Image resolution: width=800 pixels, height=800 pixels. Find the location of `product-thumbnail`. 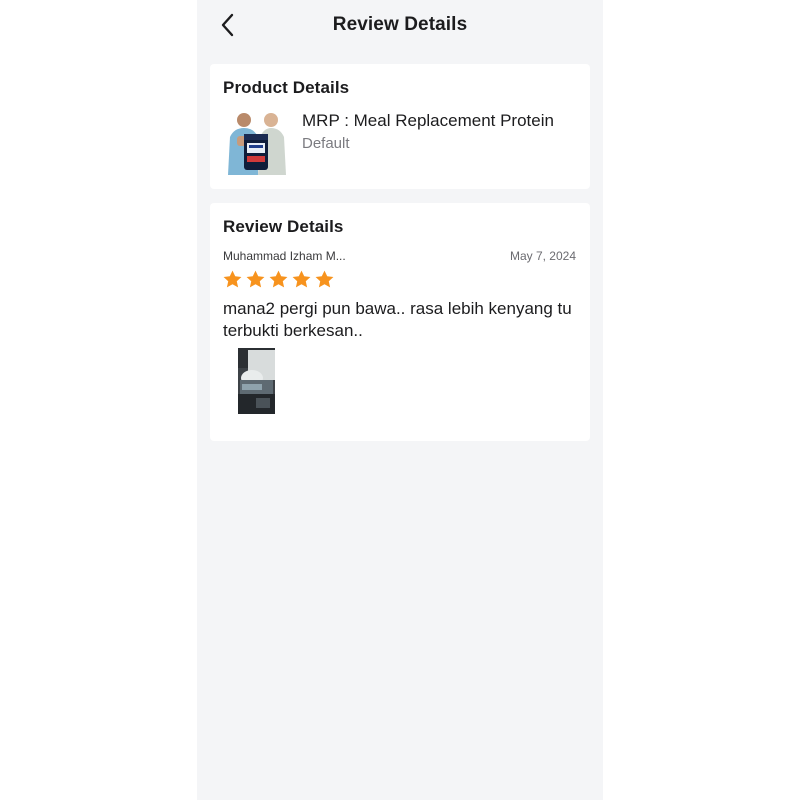

product-thumbnail is located at coordinates (257, 142).